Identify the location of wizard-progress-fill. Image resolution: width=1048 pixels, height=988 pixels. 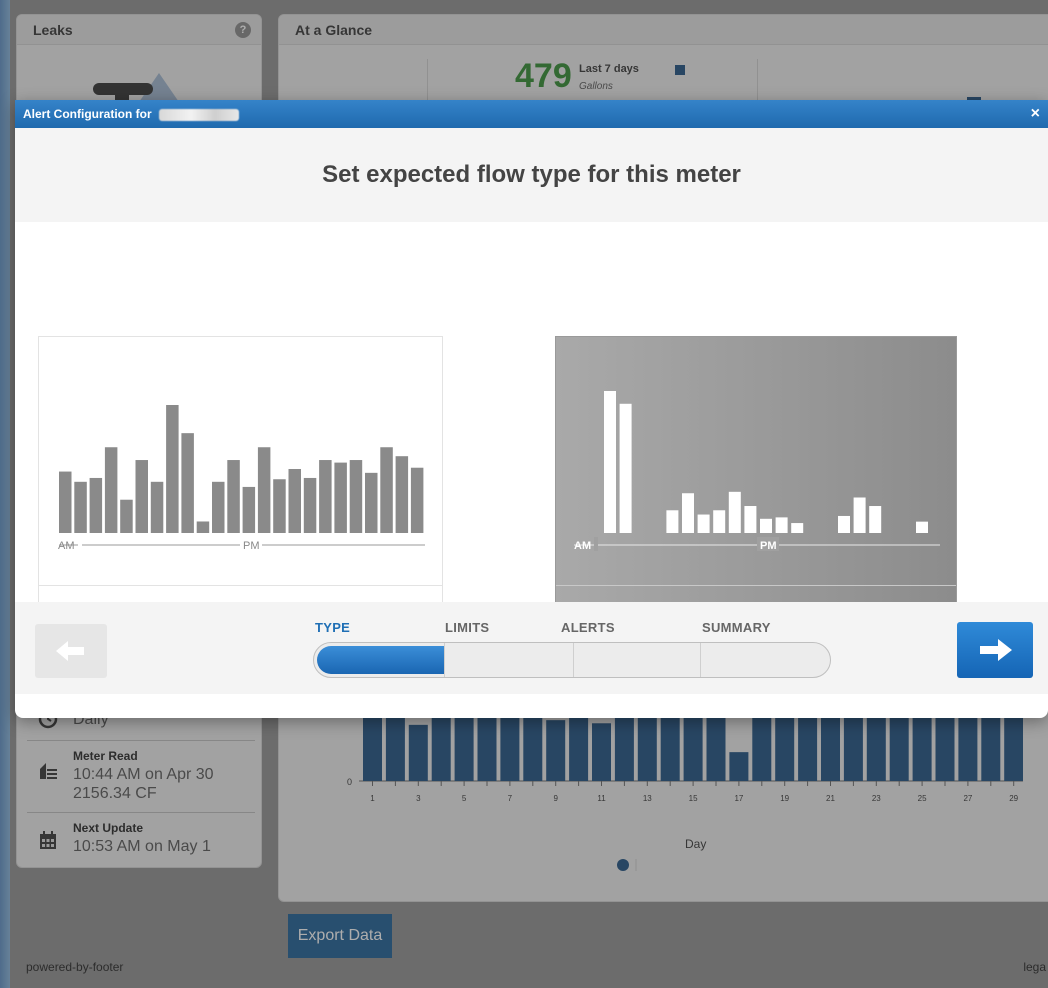
(381, 660).